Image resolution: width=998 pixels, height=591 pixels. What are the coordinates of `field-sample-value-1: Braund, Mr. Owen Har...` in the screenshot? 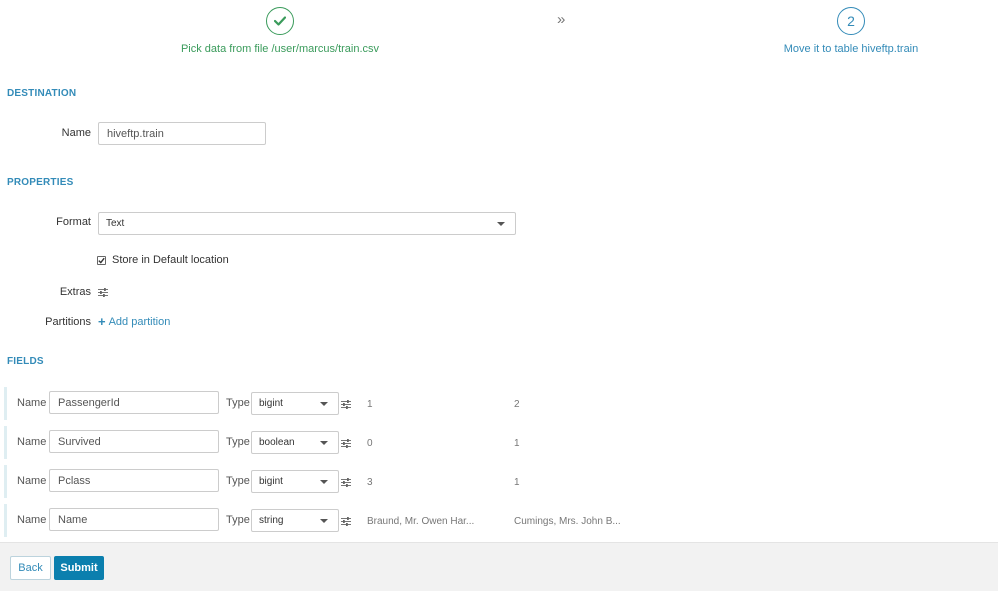 It's located at (421, 521).